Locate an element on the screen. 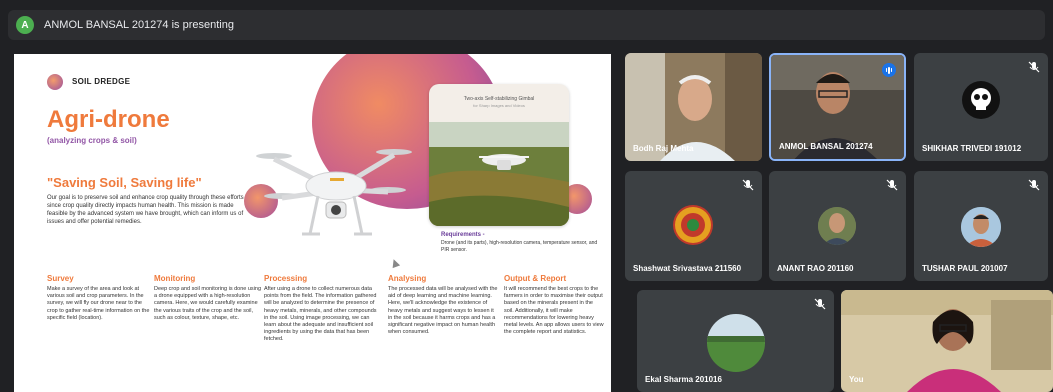  brand-logo-icon is located at coordinates (55, 82).